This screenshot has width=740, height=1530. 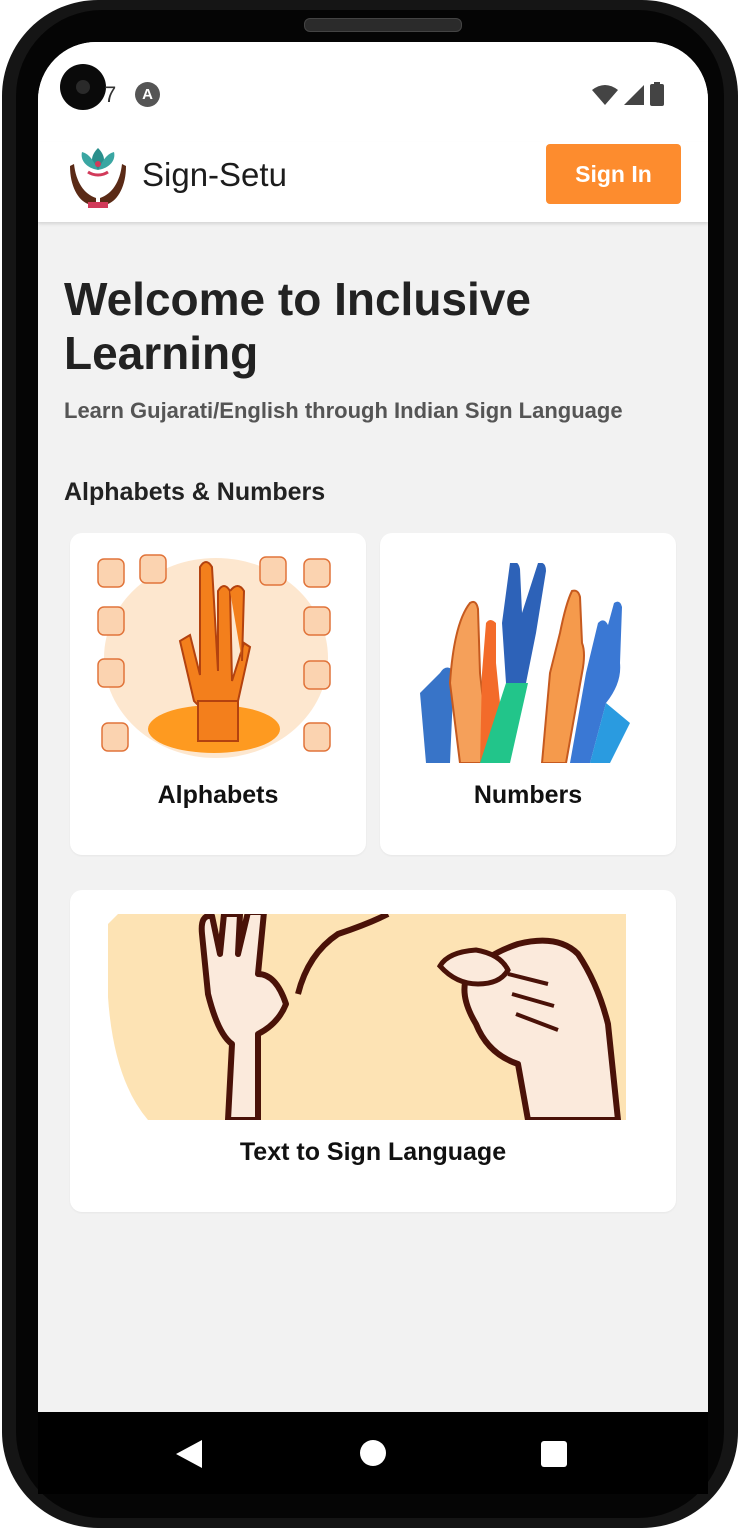 What do you see at coordinates (214, 656) in the screenshot?
I see `alphabets-illustration` at bounding box center [214, 656].